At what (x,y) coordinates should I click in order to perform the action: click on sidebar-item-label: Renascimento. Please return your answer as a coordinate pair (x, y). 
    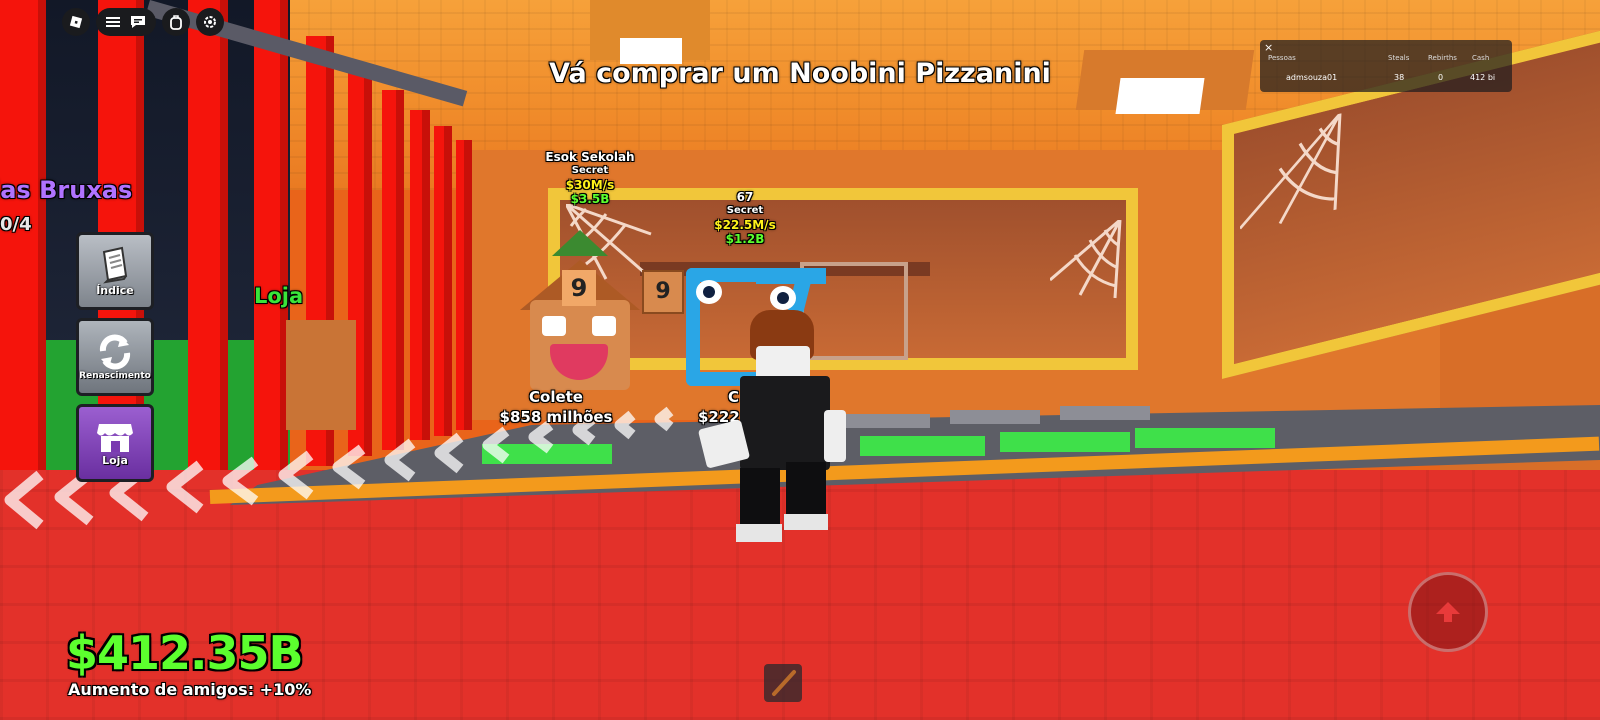
    Looking at the image, I should click on (115, 376).